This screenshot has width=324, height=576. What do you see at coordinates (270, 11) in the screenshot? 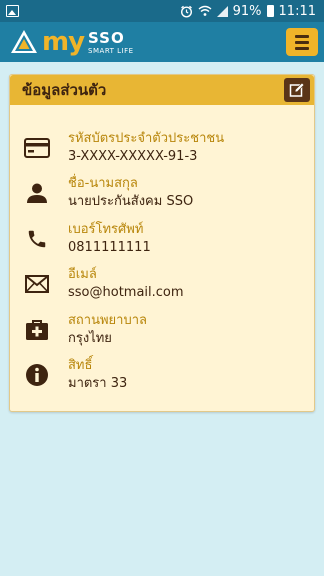
I see `battery-icon` at bounding box center [270, 11].